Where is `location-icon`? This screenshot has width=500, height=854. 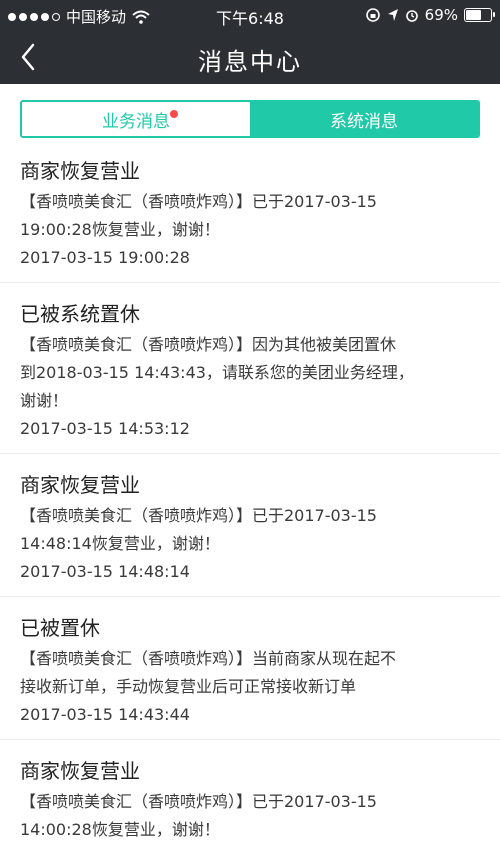
location-icon is located at coordinates (393, 15).